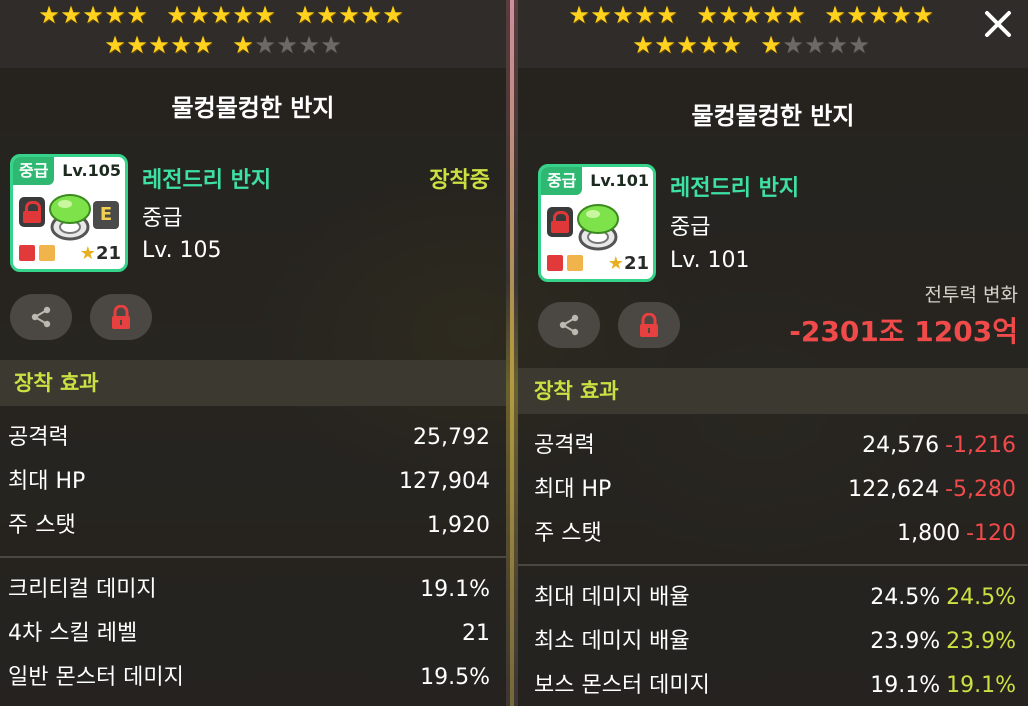  Describe the element at coordinates (512, 353) in the screenshot. I see `scroll-divider` at that location.